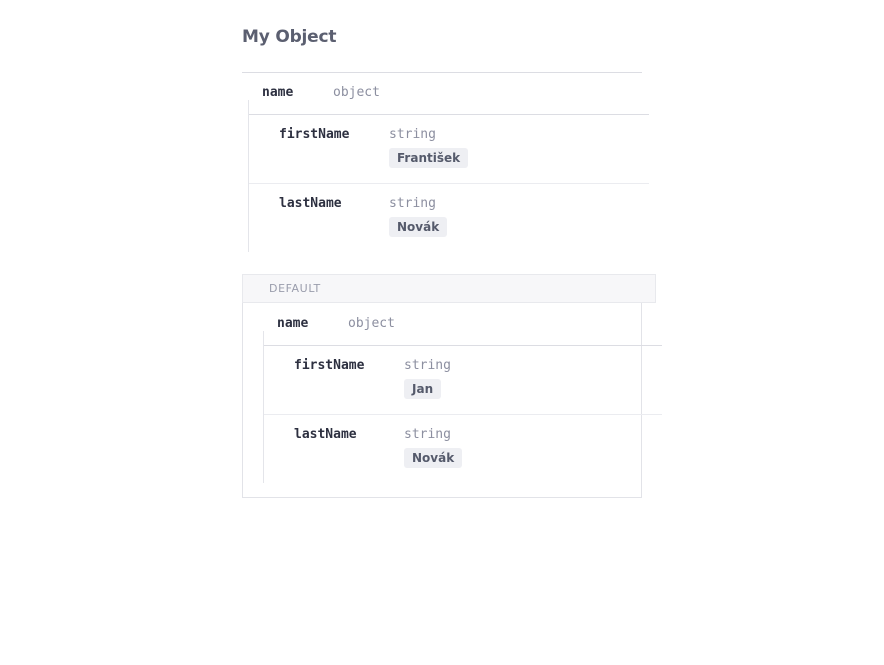 This screenshot has width=884, height=665. I want to click on schema-tree-line, so click(248, 176).